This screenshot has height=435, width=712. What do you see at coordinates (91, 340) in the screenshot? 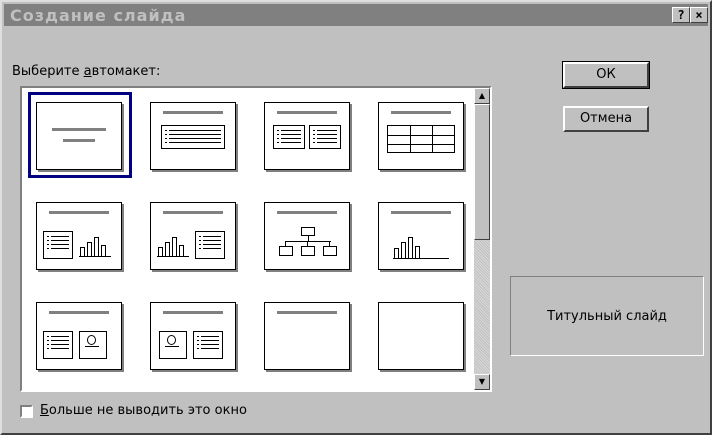
I see `clip-art-head` at bounding box center [91, 340].